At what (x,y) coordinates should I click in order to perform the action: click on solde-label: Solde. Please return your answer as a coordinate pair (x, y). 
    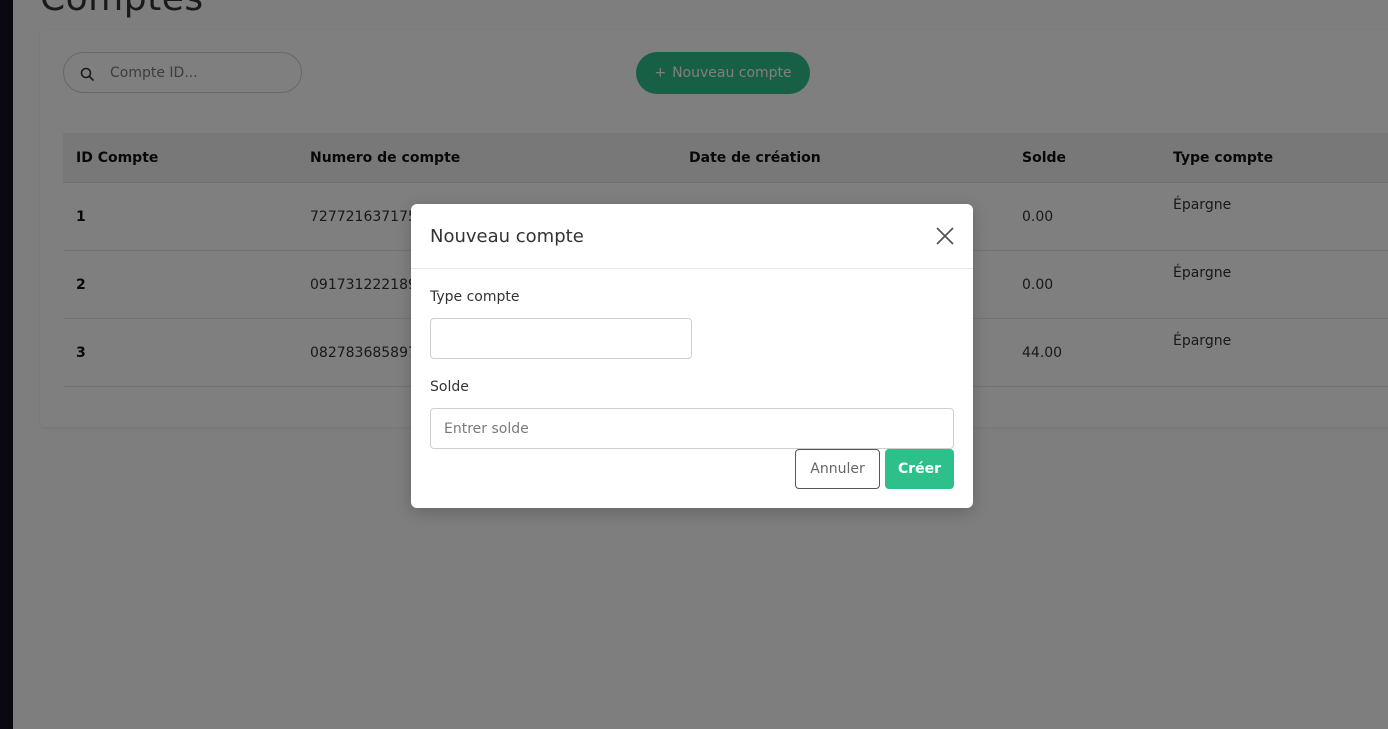
    Looking at the image, I should click on (449, 387).